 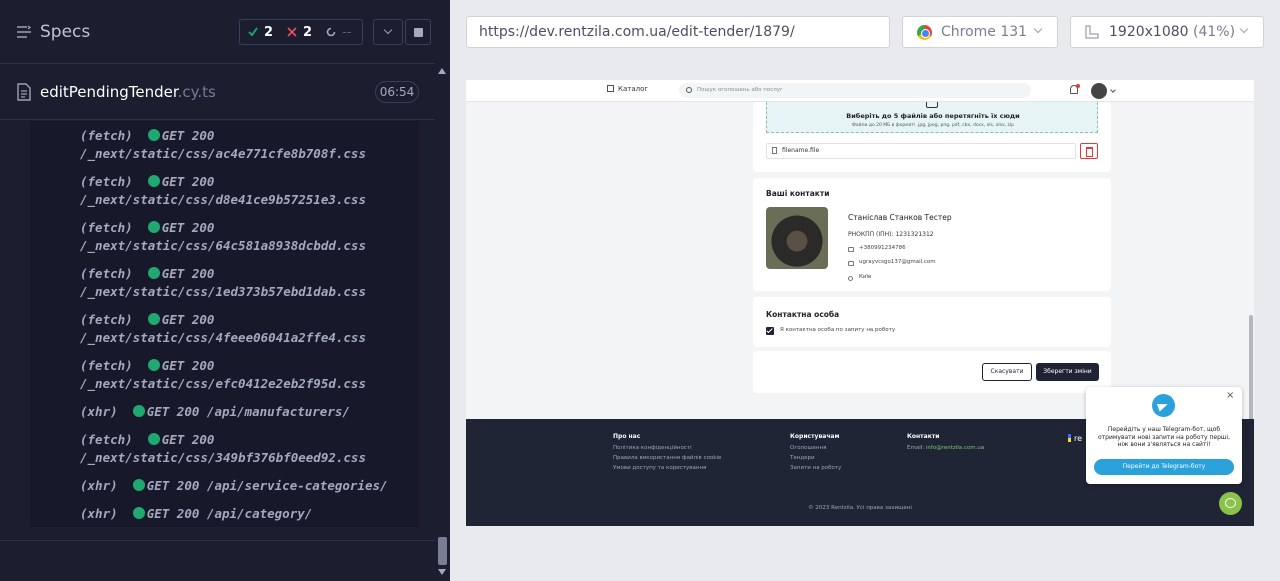 I want to click on passed-stat: 2, so click(x=256, y=32).